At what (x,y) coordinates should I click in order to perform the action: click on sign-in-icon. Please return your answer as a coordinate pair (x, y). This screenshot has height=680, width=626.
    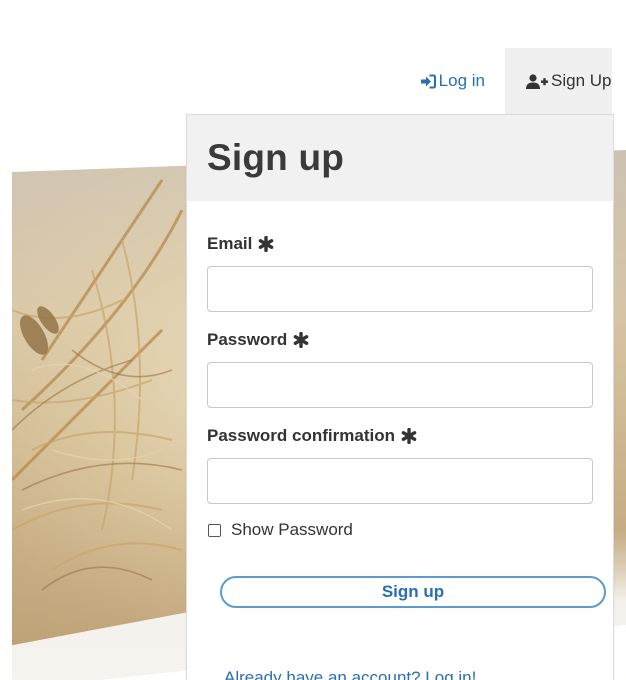
    Looking at the image, I should click on (428, 81).